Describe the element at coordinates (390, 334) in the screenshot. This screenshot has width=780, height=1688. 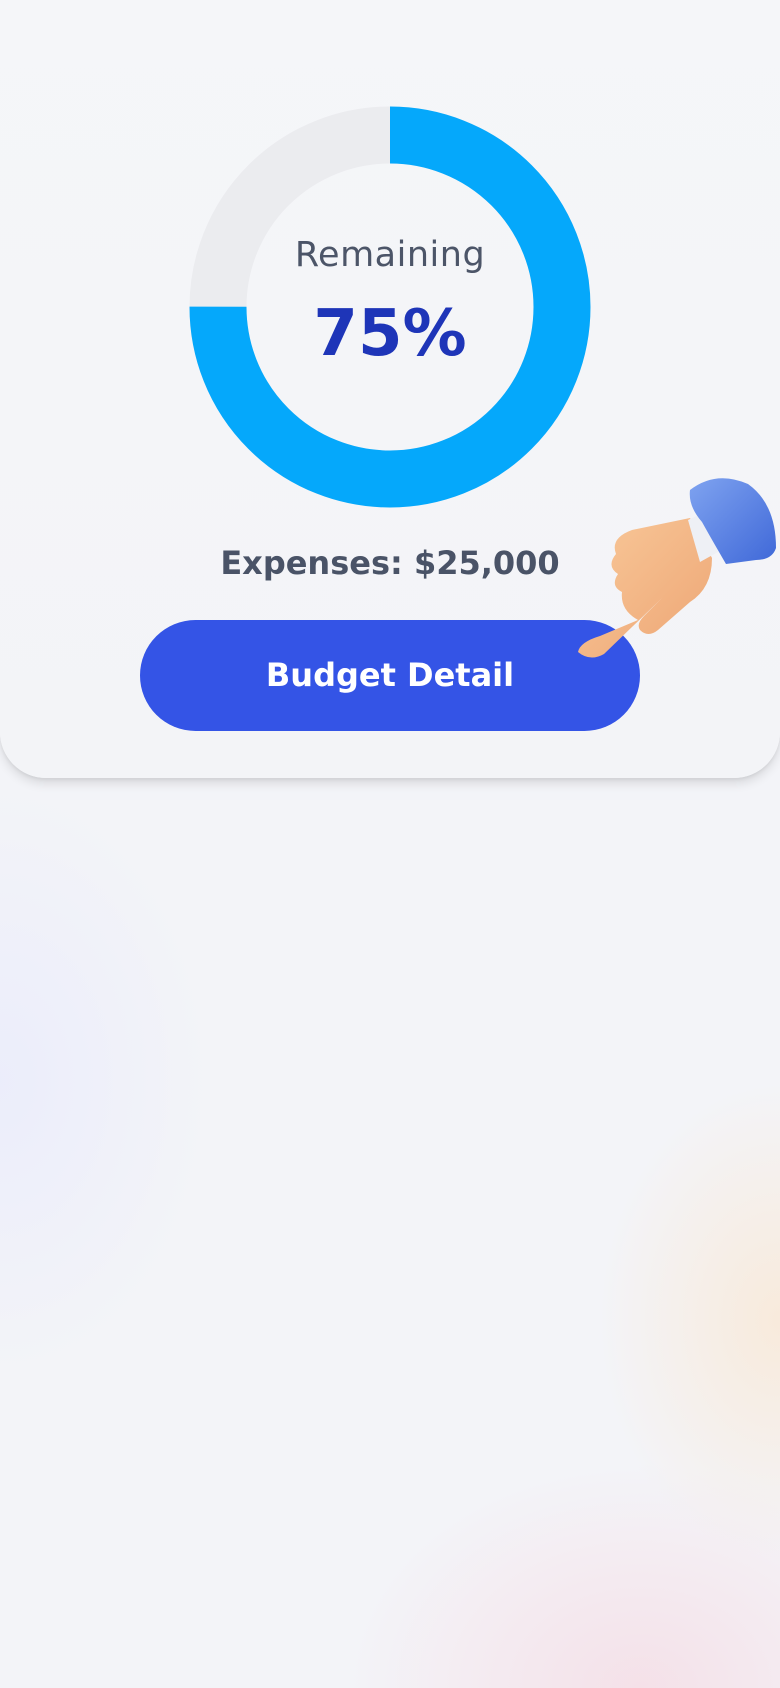
I see `remaining-percent: 75%` at that location.